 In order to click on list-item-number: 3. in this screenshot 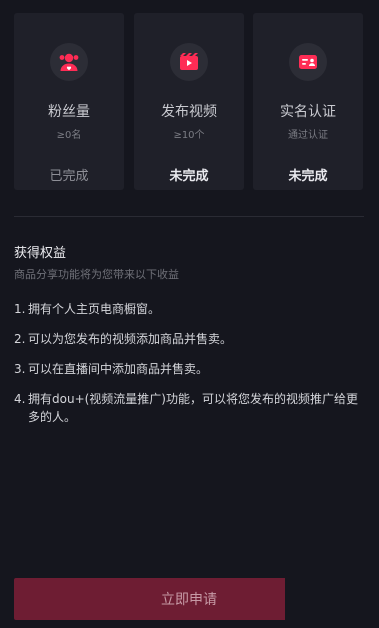, I will do `click(20, 369)`.